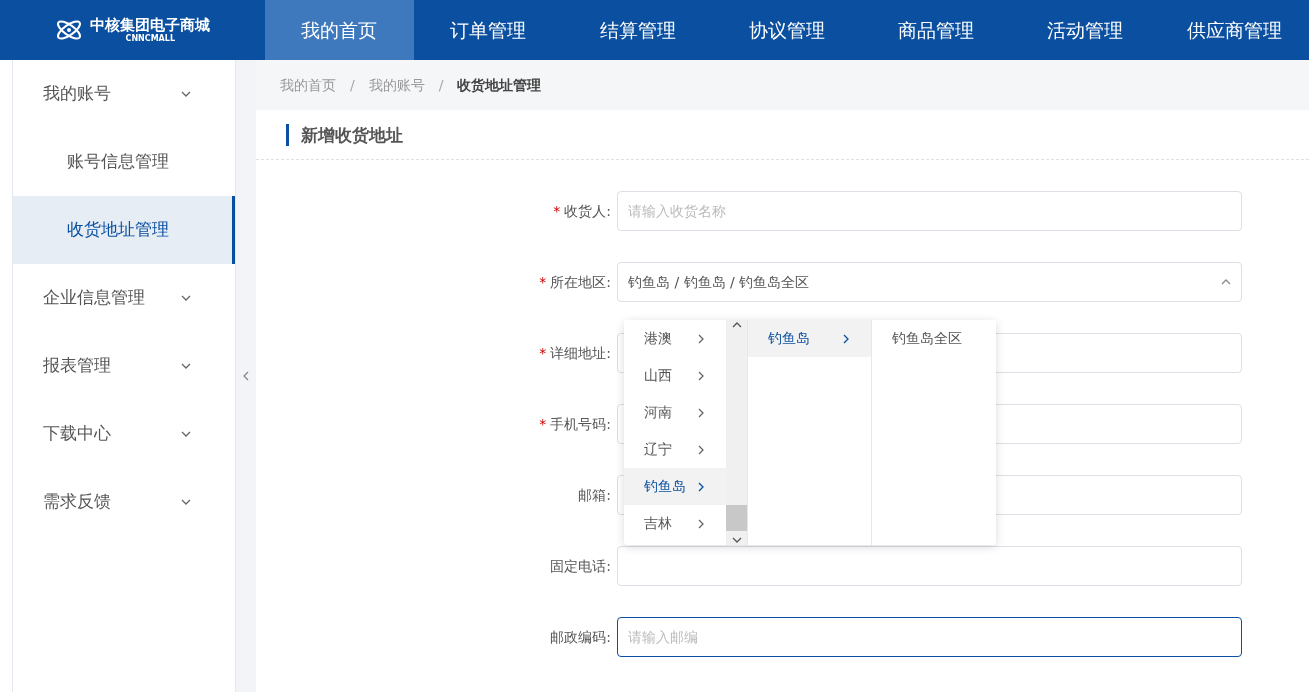 The height and width of the screenshot is (692, 1309). What do you see at coordinates (580, 353) in the screenshot?
I see `field-label: 详细地址:` at bounding box center [580, 353].